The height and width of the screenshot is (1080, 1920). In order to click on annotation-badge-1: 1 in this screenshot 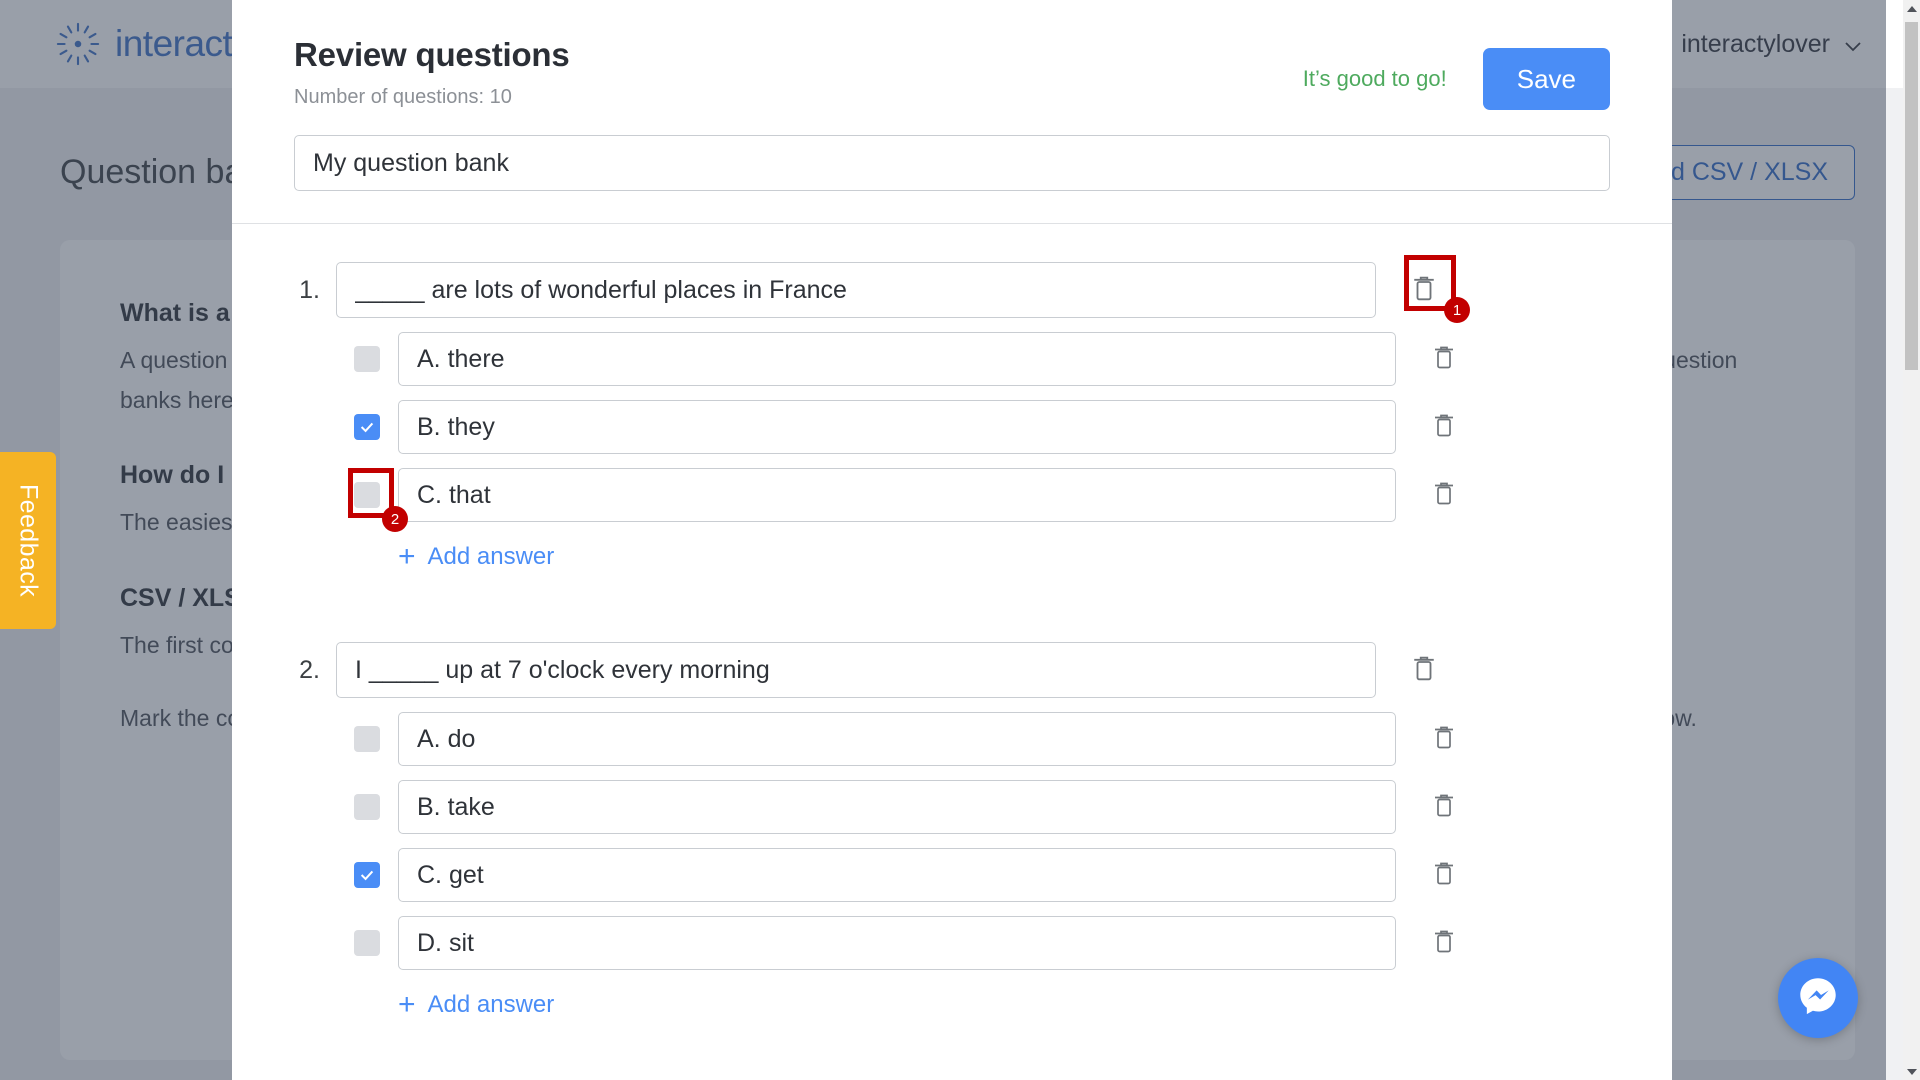, I will do `click(1457, 310)`.